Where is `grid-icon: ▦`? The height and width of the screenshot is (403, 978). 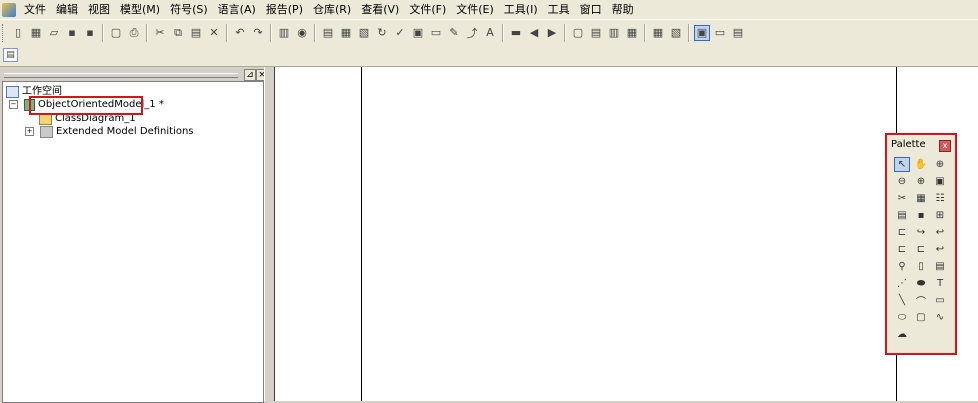
grid-icon: ▦ is located at coordinates (658, 33).